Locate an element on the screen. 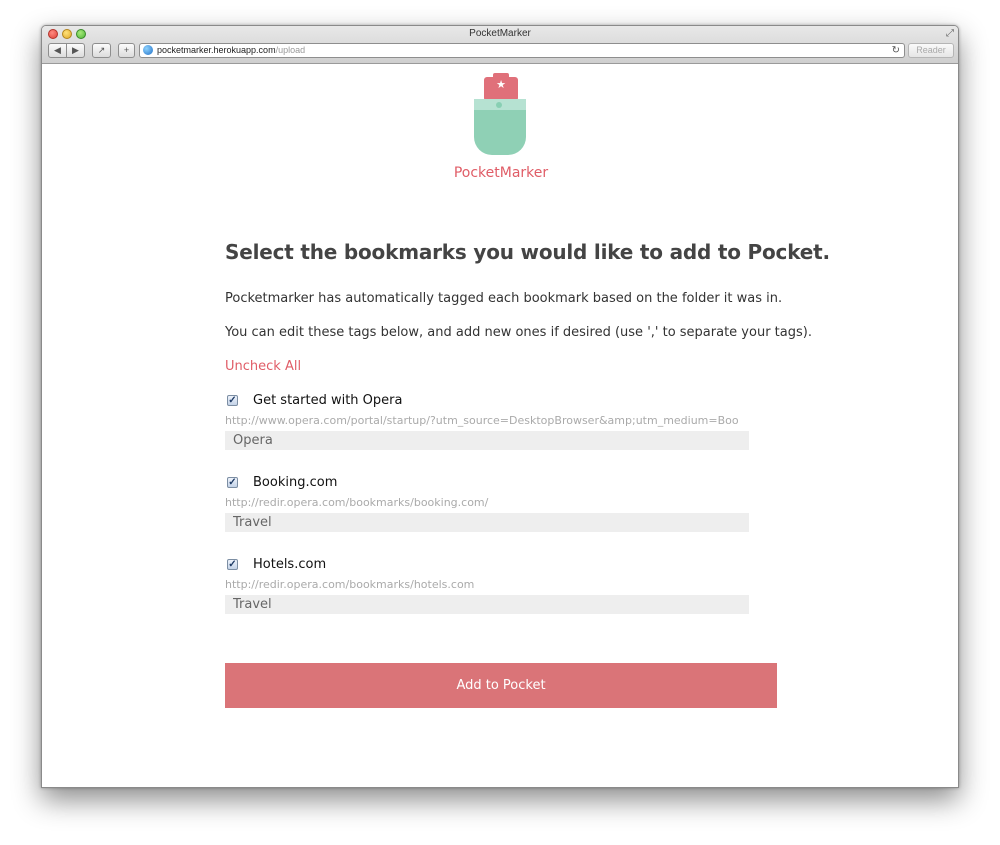  pocketmarker-logo: ★ is located at coordinates (500, 117).